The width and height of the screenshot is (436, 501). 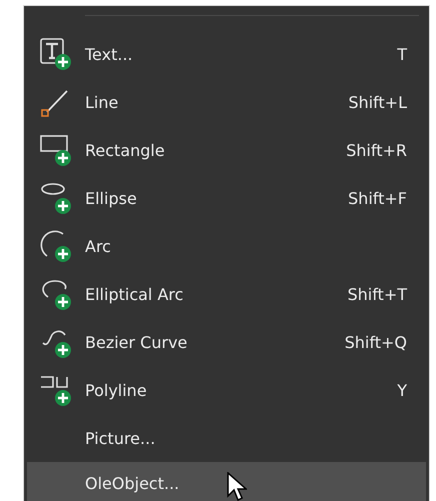 I want to click on text-tool-icon, so click(x=56, y=54).